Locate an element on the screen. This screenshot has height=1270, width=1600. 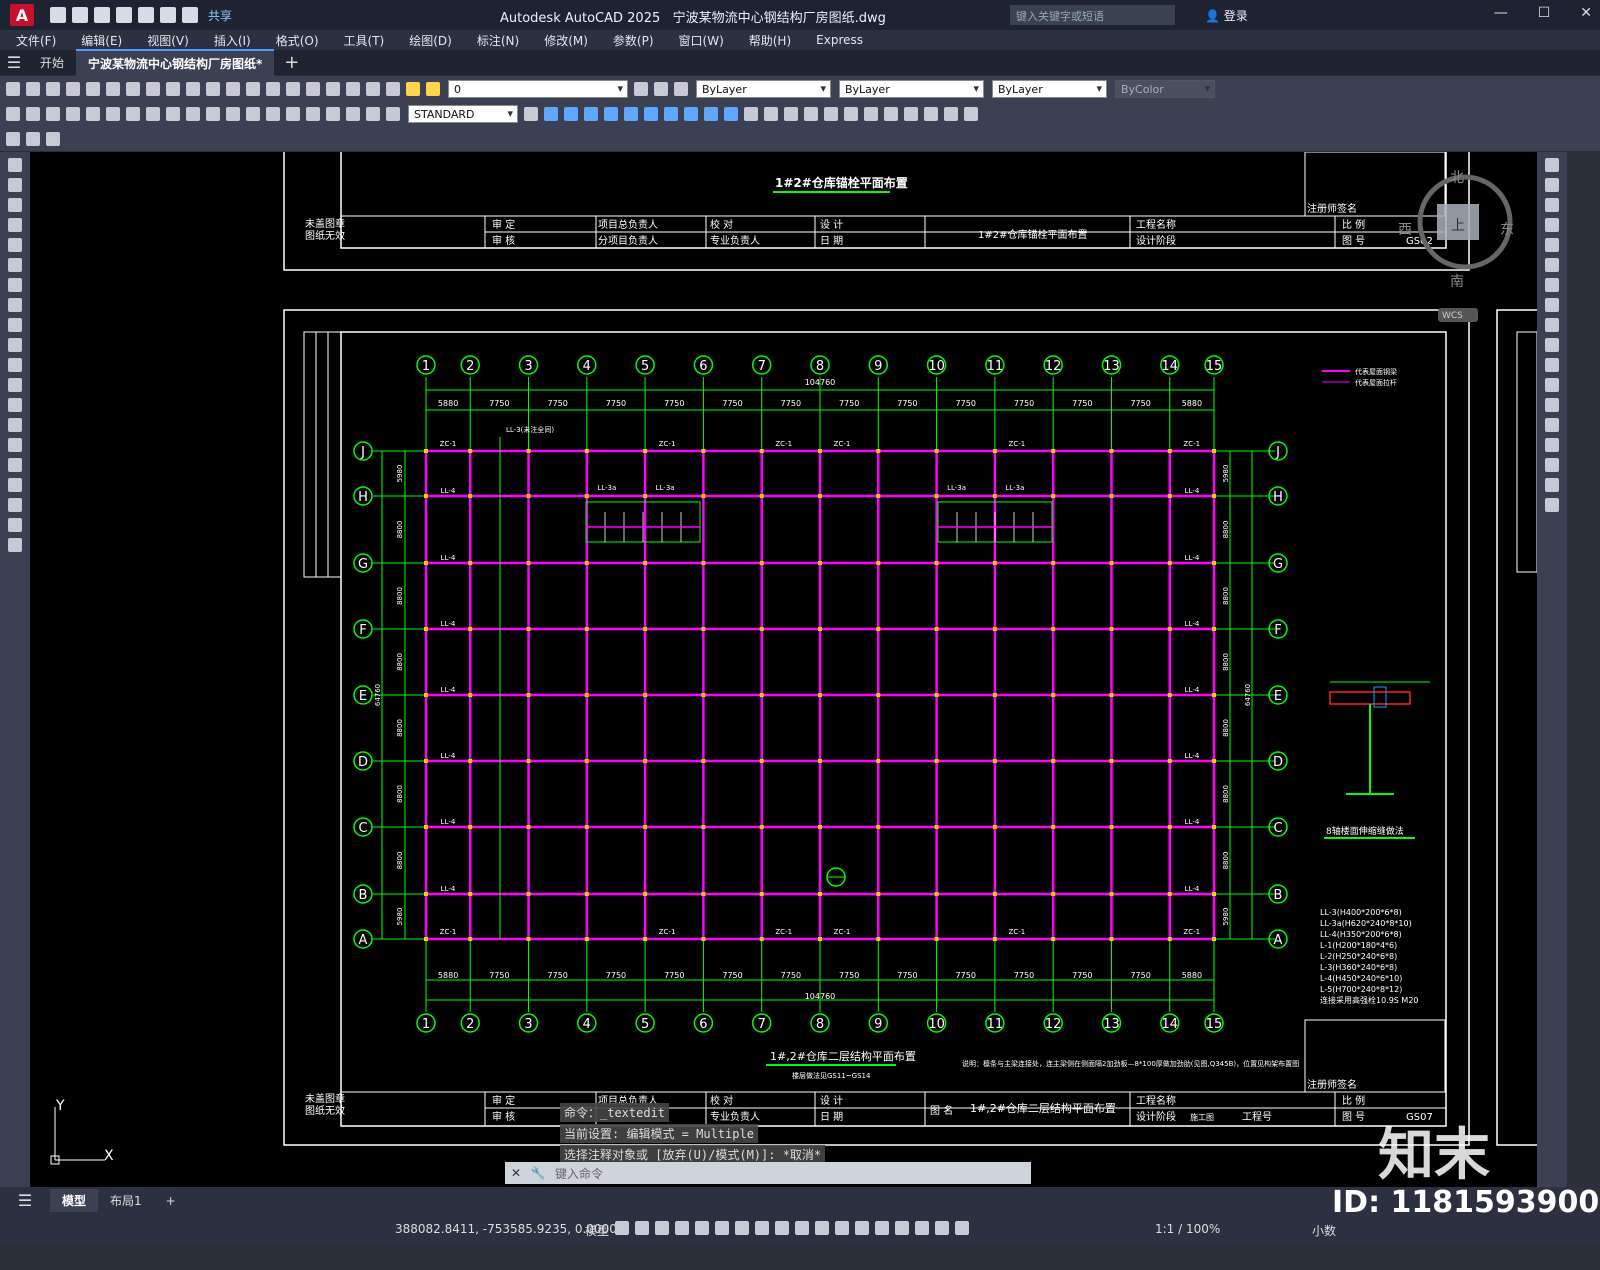
command-input: 键入命令 is located at coordinates (790, 1173).